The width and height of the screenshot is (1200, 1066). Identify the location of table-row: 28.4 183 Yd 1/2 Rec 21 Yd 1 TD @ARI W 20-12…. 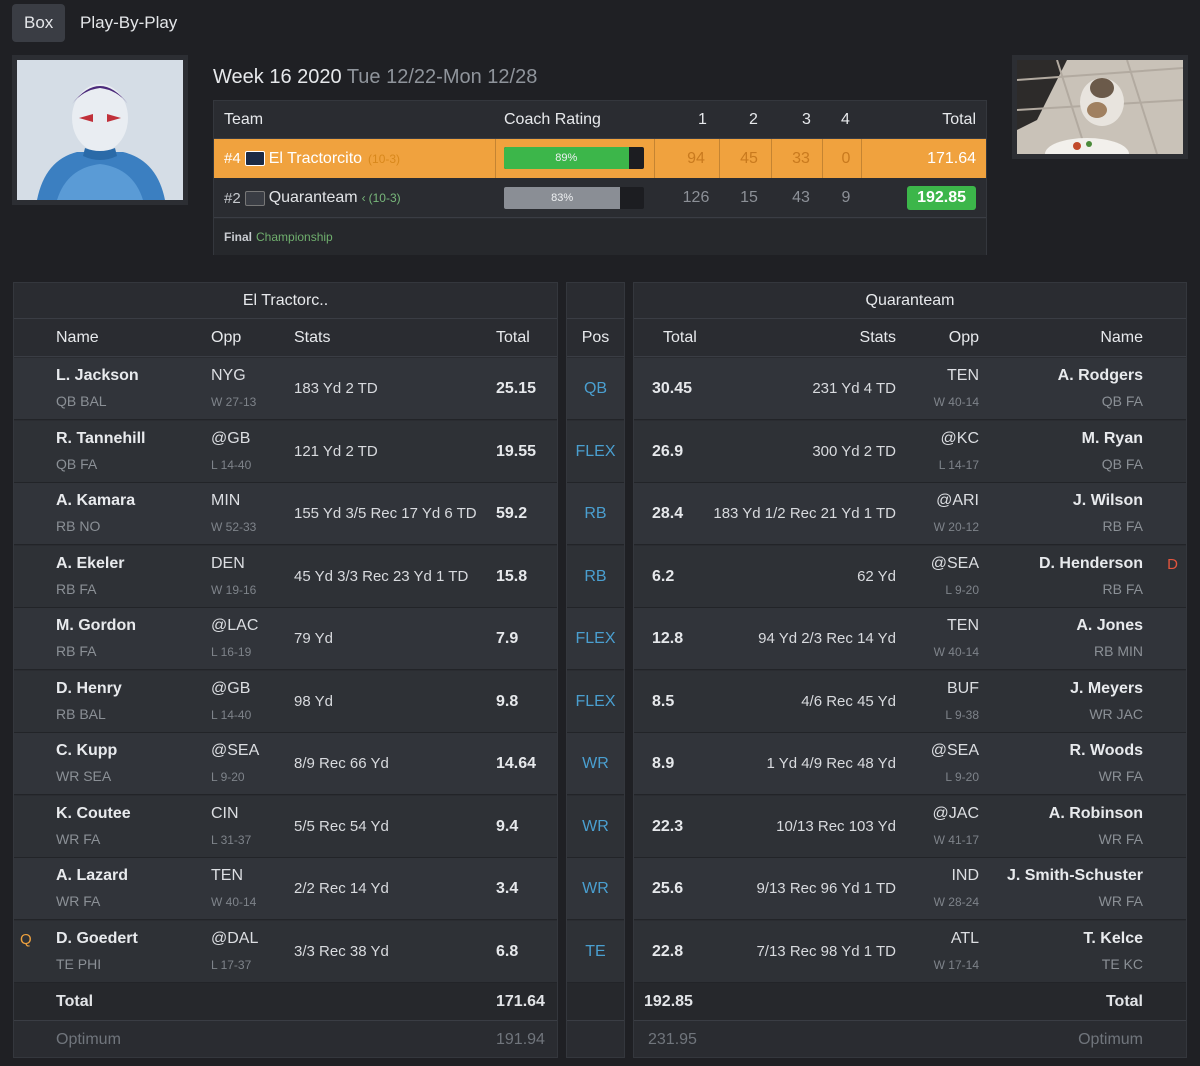
(910, 514).